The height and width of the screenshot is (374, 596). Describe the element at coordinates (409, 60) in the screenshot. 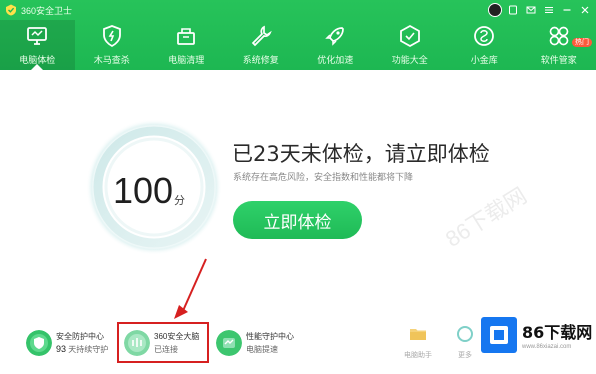

I see `nav-label: 功能大全` at that location.